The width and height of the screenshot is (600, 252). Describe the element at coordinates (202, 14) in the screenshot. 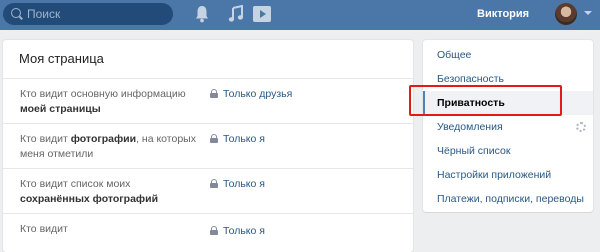

I see `bell-icon` at that location.